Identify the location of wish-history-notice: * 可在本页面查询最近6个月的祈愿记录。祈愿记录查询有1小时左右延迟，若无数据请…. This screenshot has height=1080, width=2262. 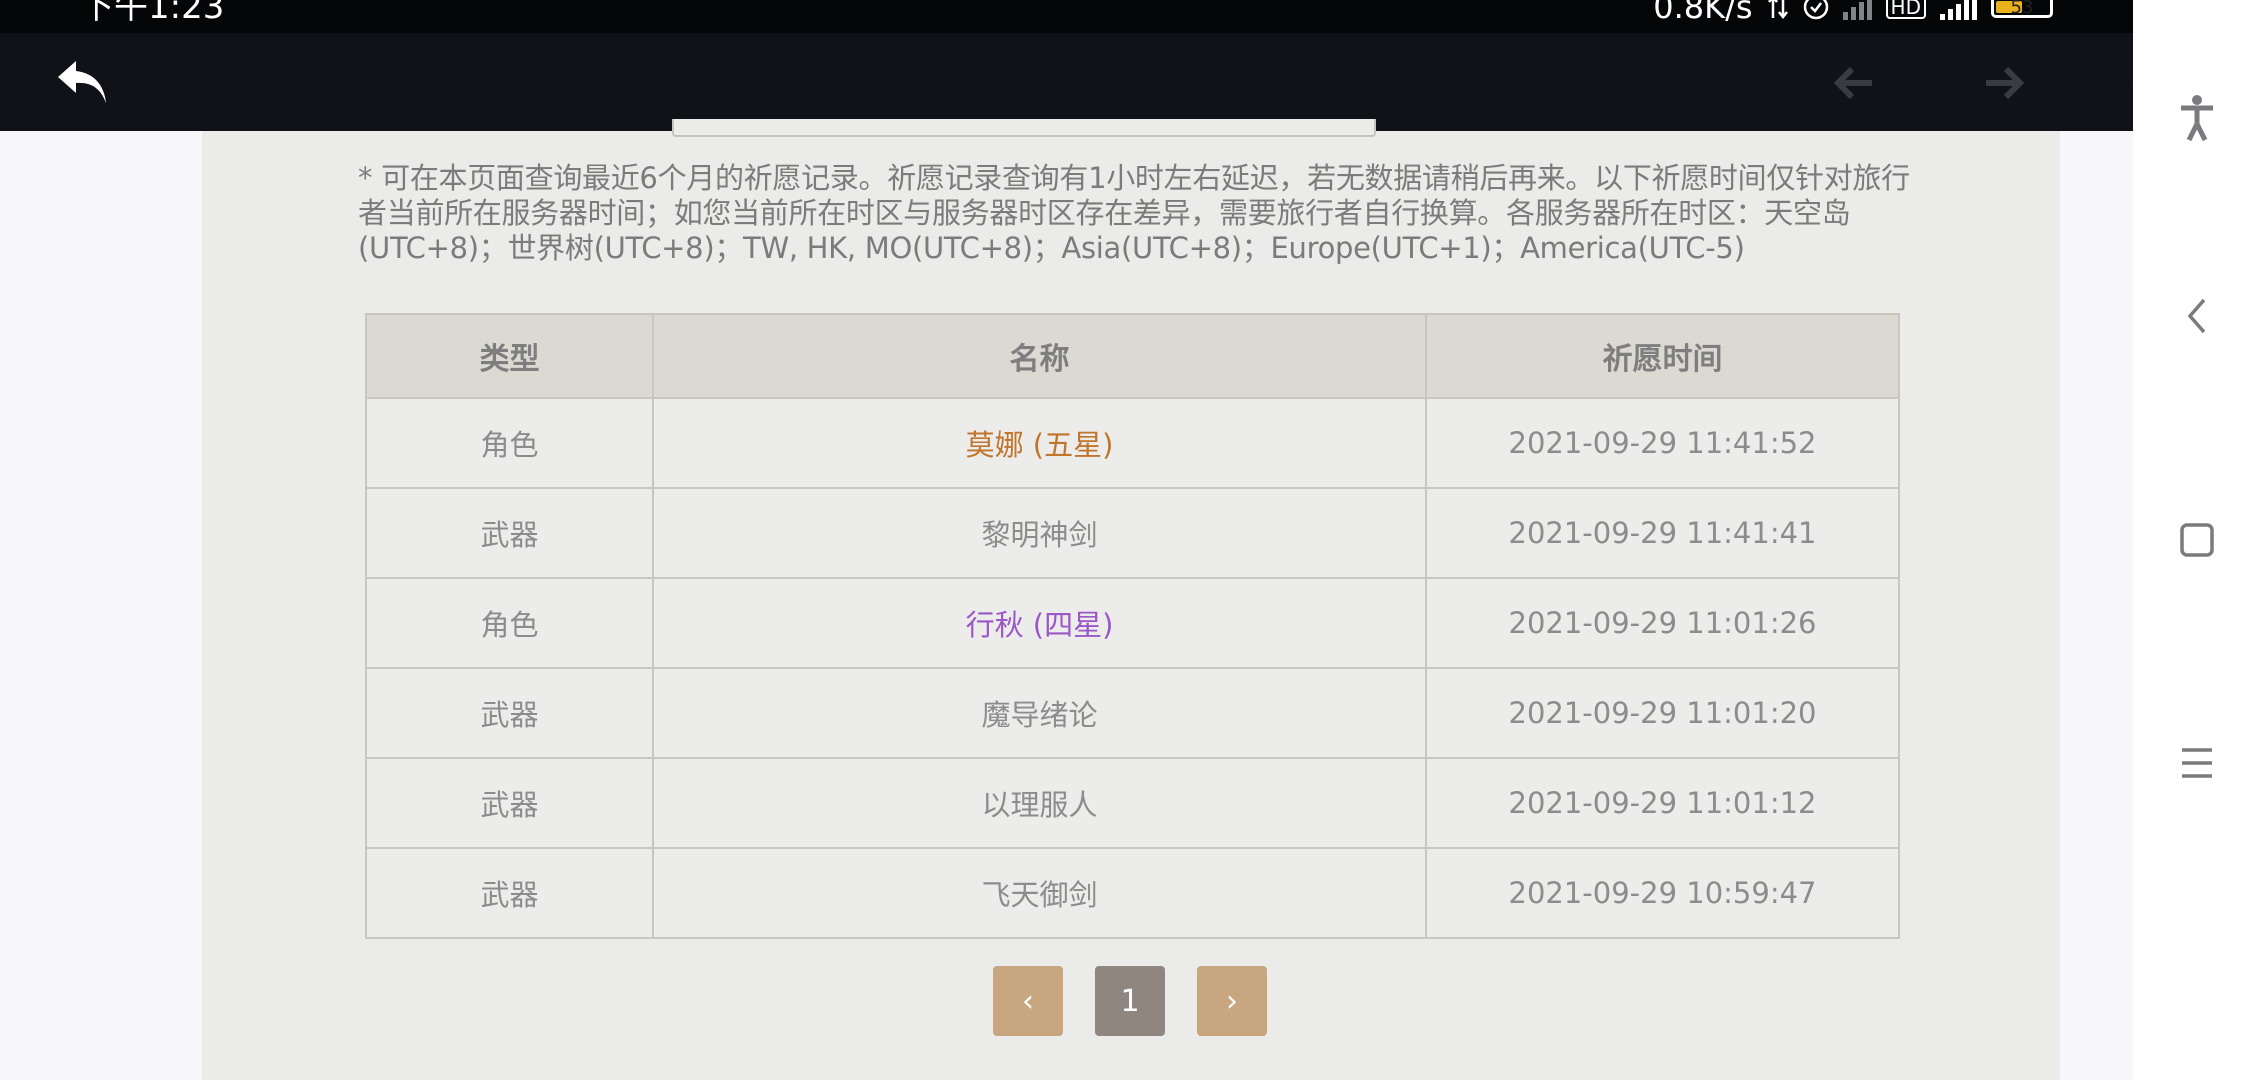
(1134, 213).